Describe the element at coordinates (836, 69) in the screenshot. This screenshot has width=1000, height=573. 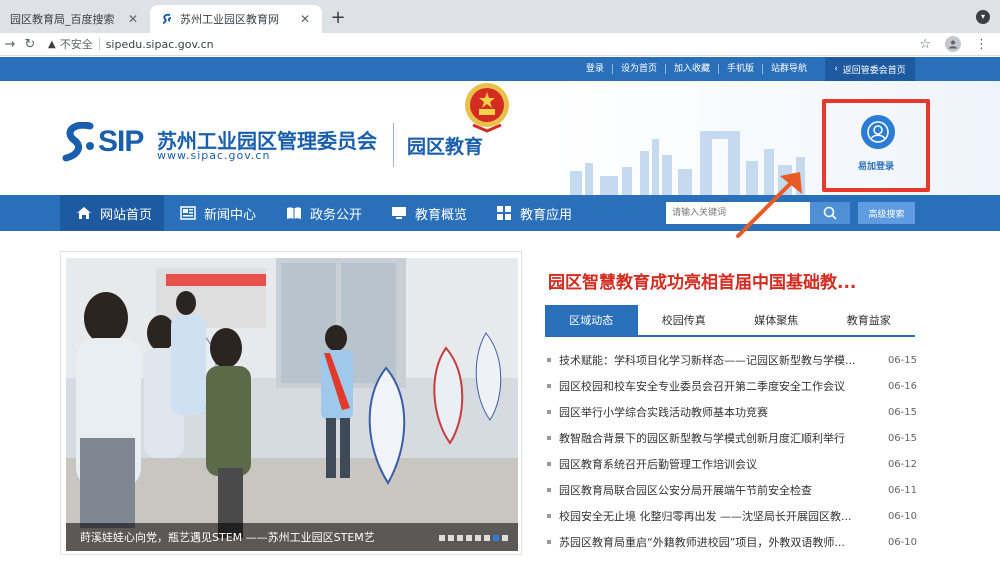
I see `chevron-left-icon: ‹` at that location.